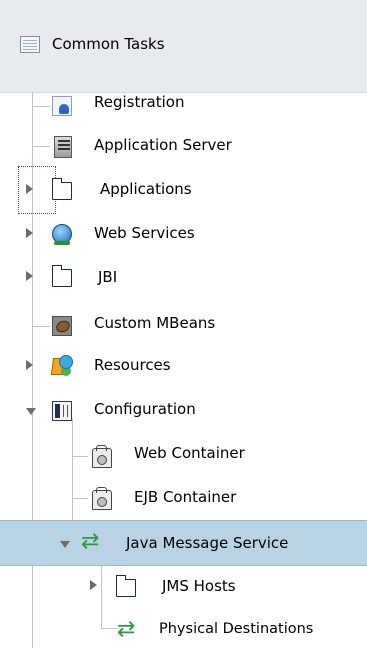 The width and height of the screenshot is (367, 652). Describe the element at coordinates (207, 543) in the screenshot. I see `tree-item-label: Java Message Service` at that location.